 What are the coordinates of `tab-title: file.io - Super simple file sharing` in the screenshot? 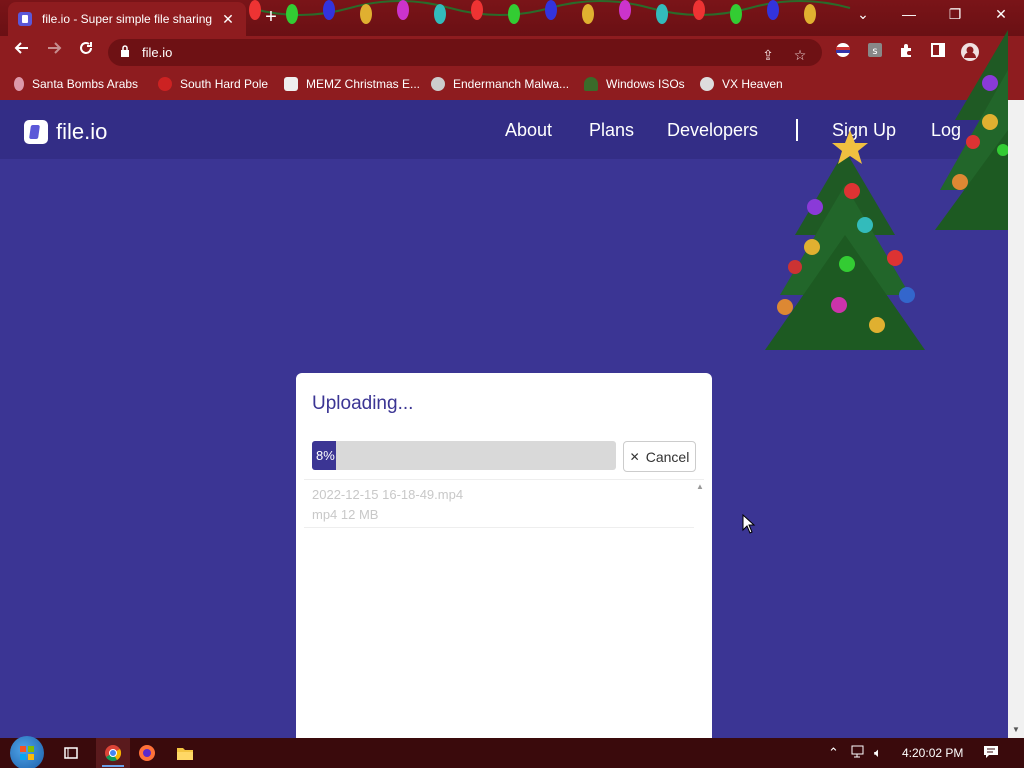 It's located at (127, 19).